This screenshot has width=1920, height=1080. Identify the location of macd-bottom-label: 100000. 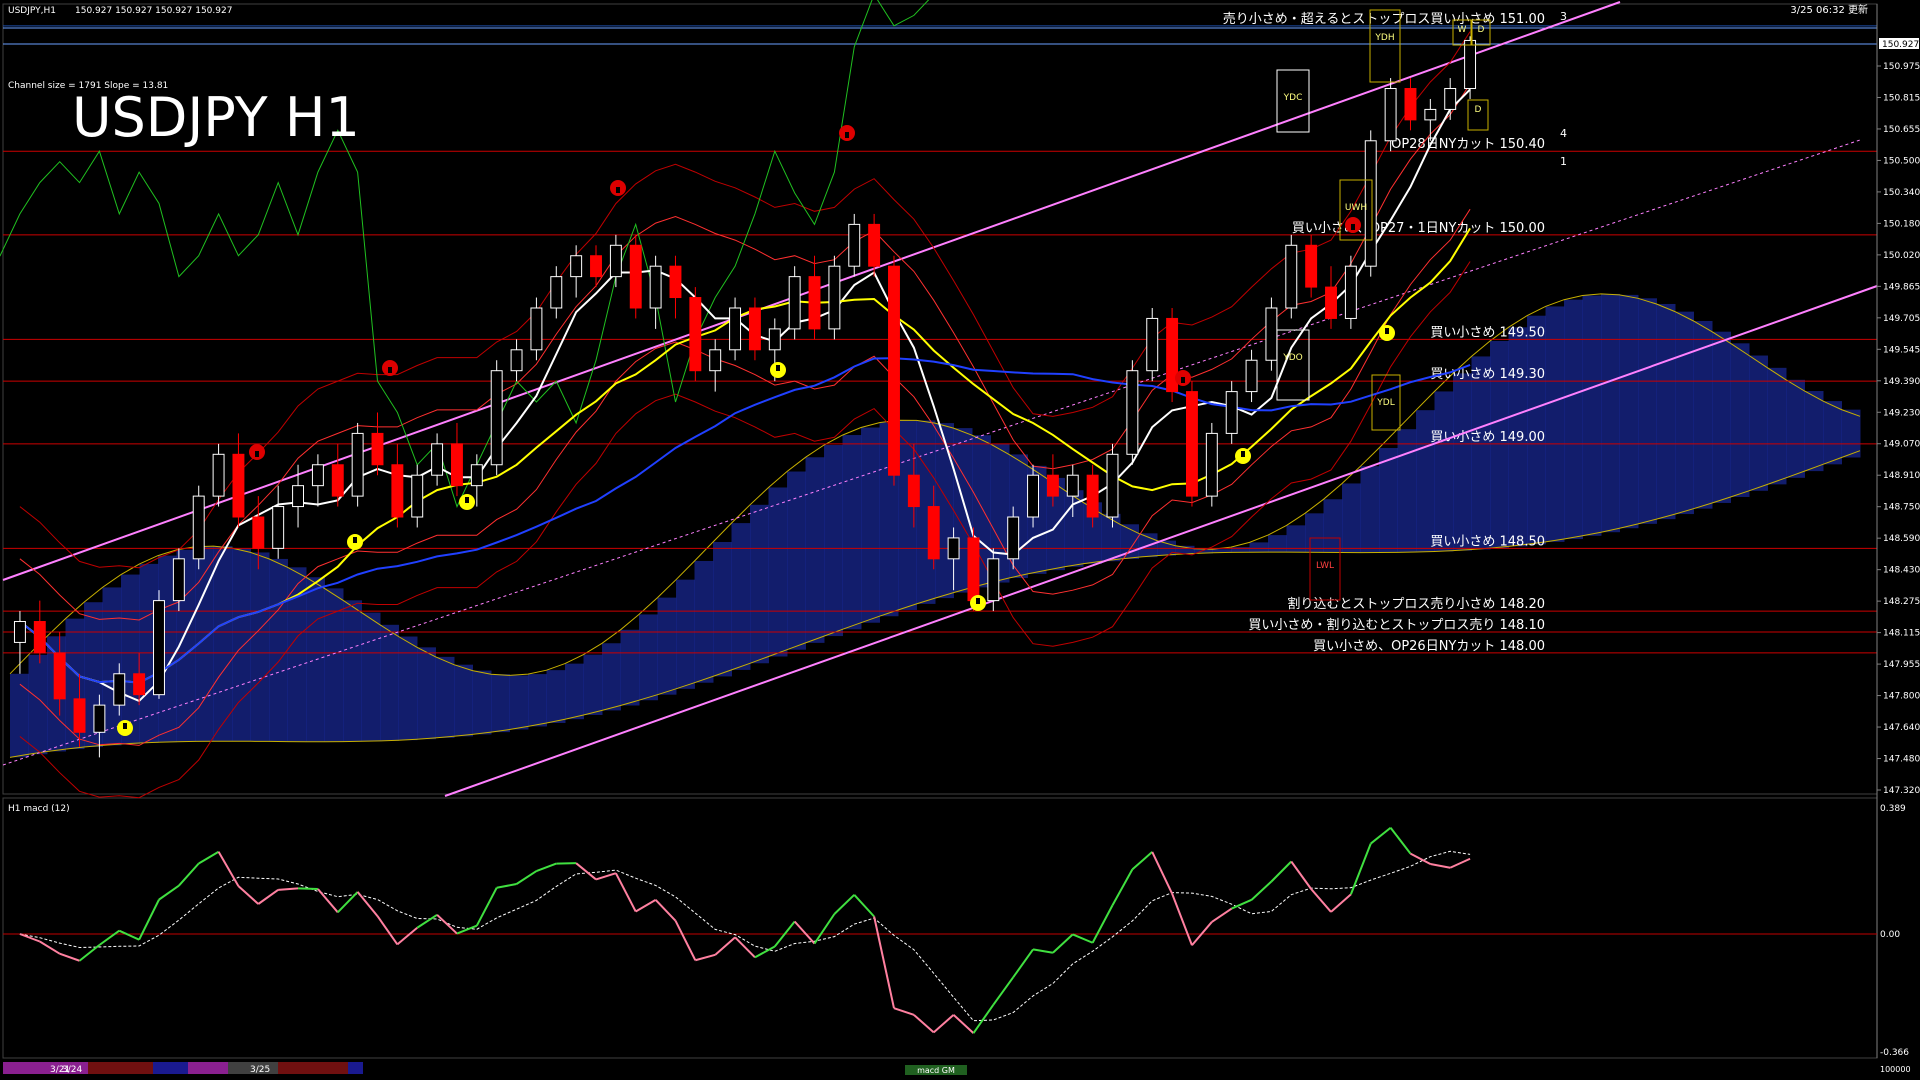
(1895, 1069).